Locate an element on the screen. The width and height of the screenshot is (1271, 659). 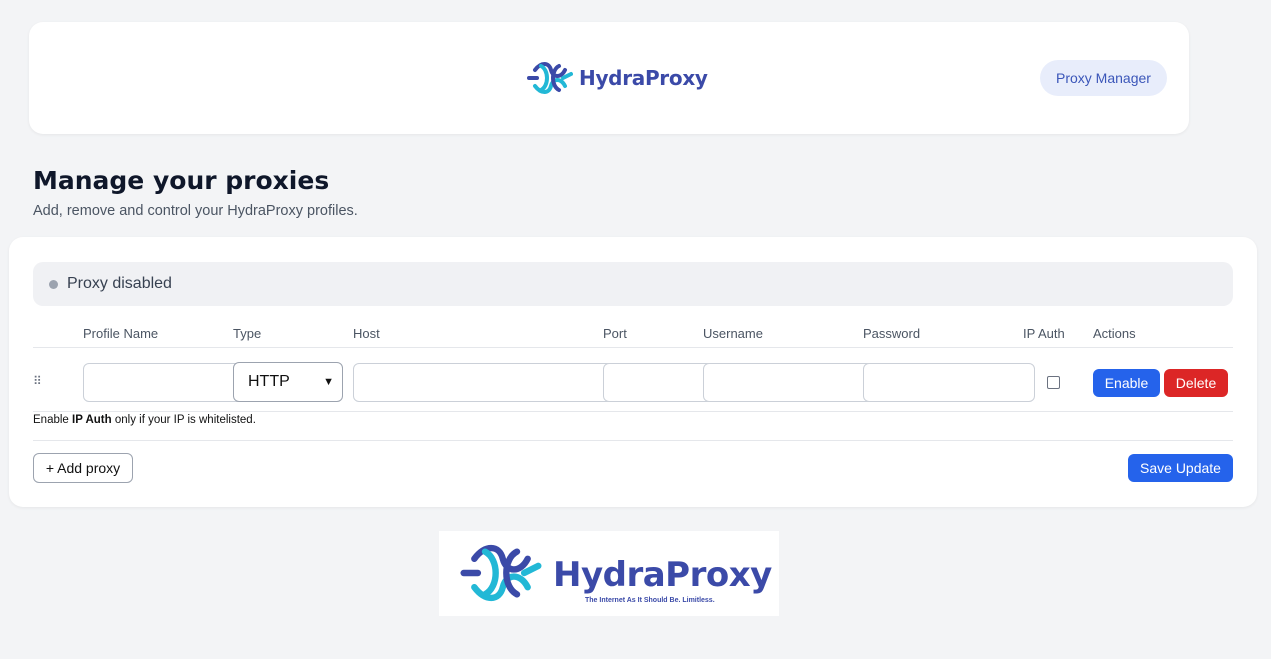
status-dot-icon is located at coordinates (53, 284).